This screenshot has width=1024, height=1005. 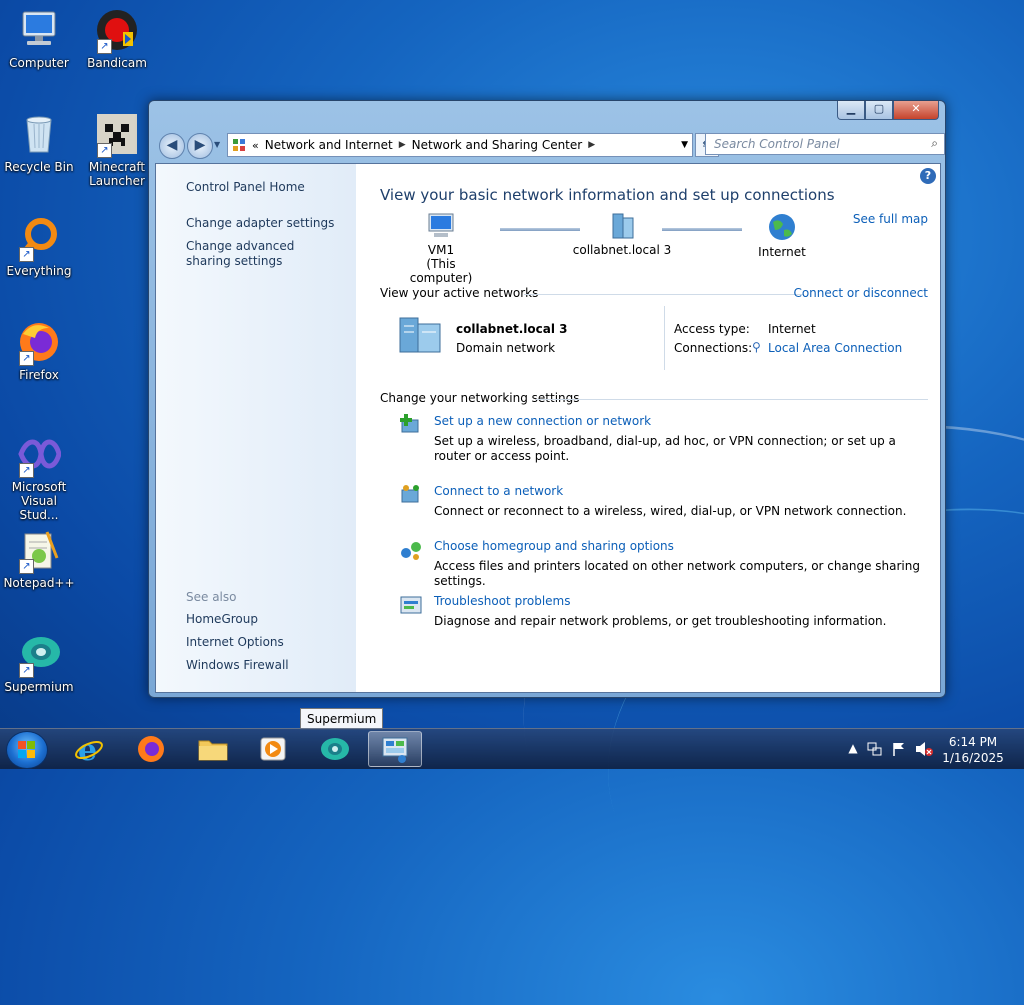 What do you see at coordinates (39, 551) in the screenshot?
I see `notepadpp-icon: ↗` at bounding box center [39, 551].